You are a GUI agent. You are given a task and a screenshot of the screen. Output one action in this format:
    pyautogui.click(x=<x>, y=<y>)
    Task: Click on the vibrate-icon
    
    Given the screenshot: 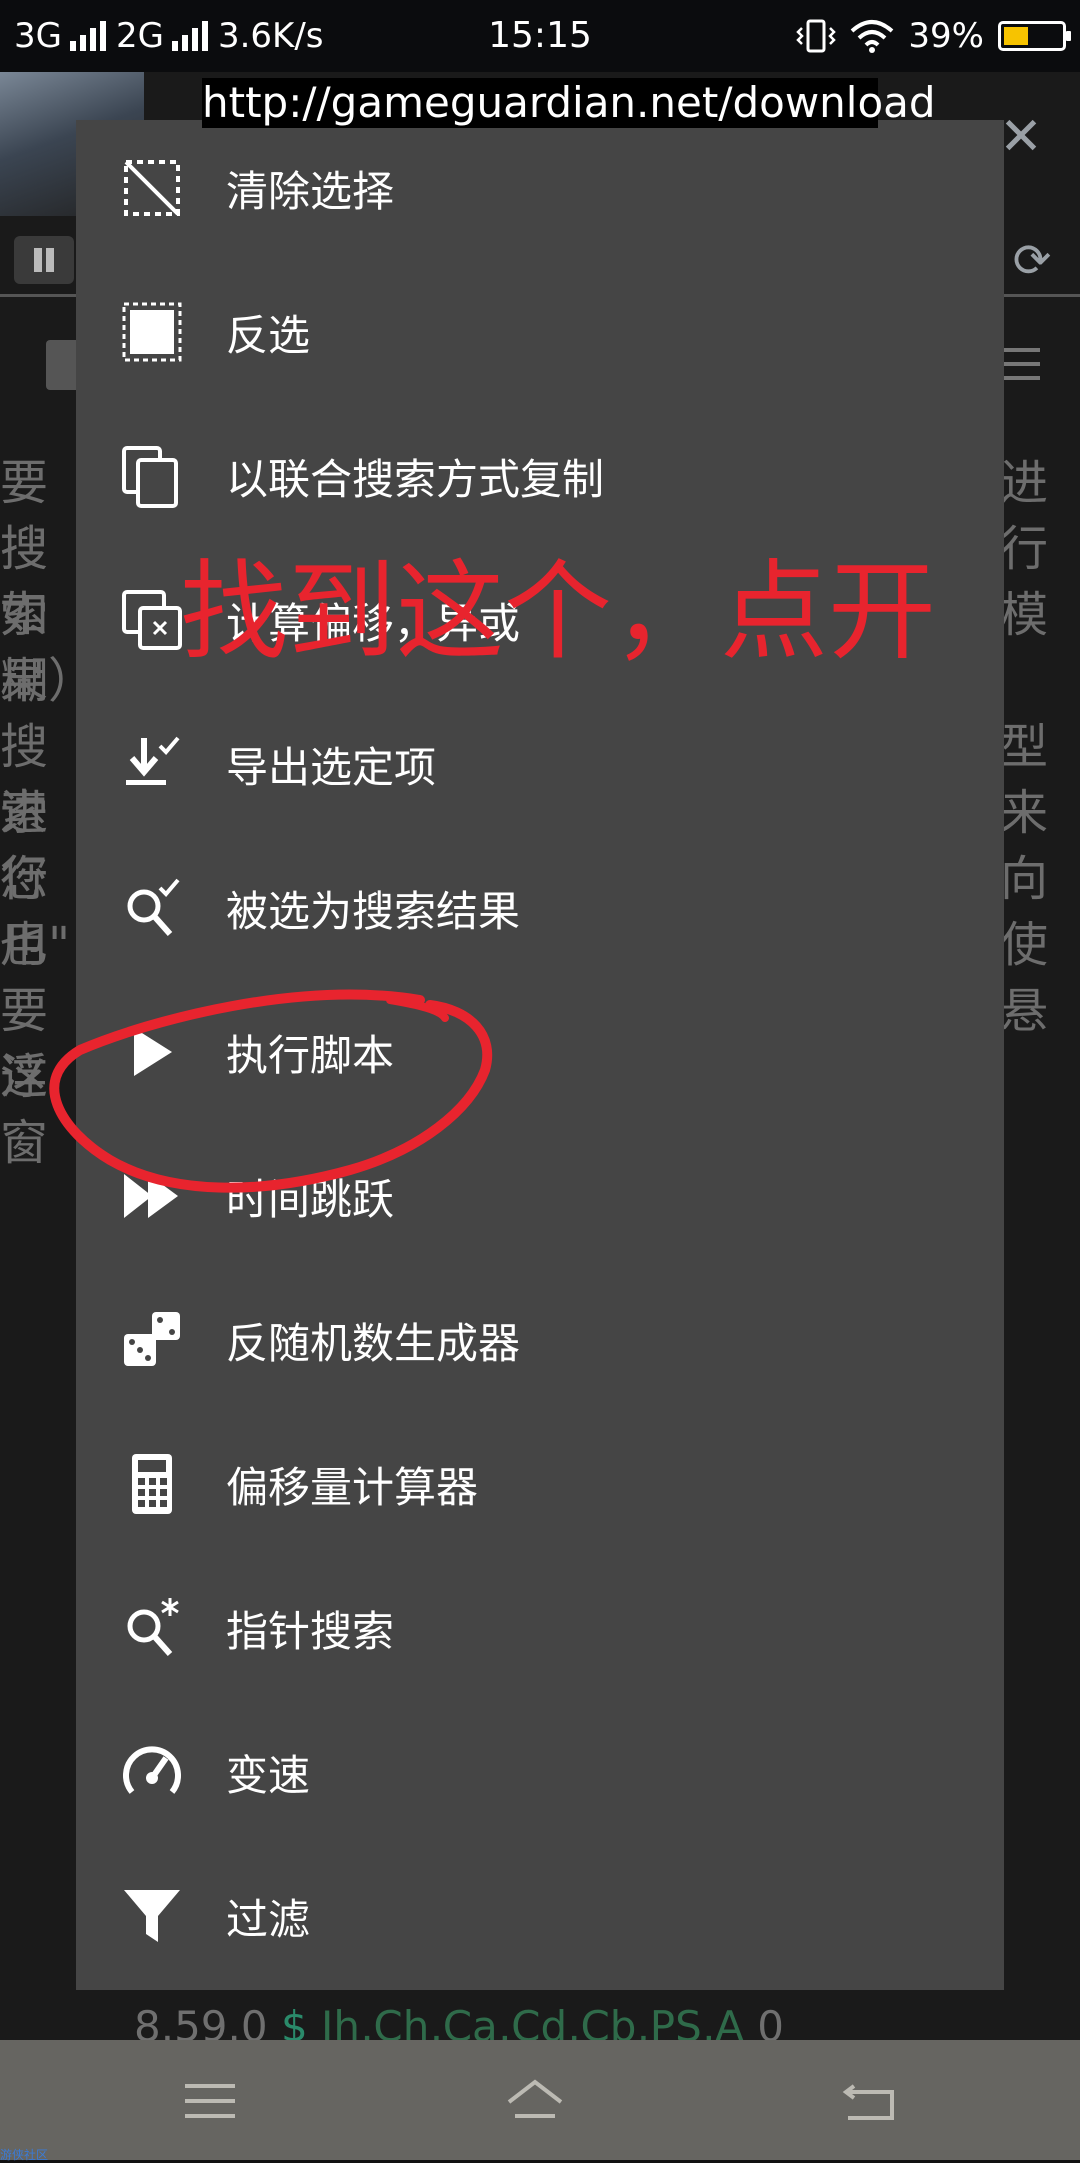 What is the action you would take?
    pyautogui.click(x=816, y=36)
    